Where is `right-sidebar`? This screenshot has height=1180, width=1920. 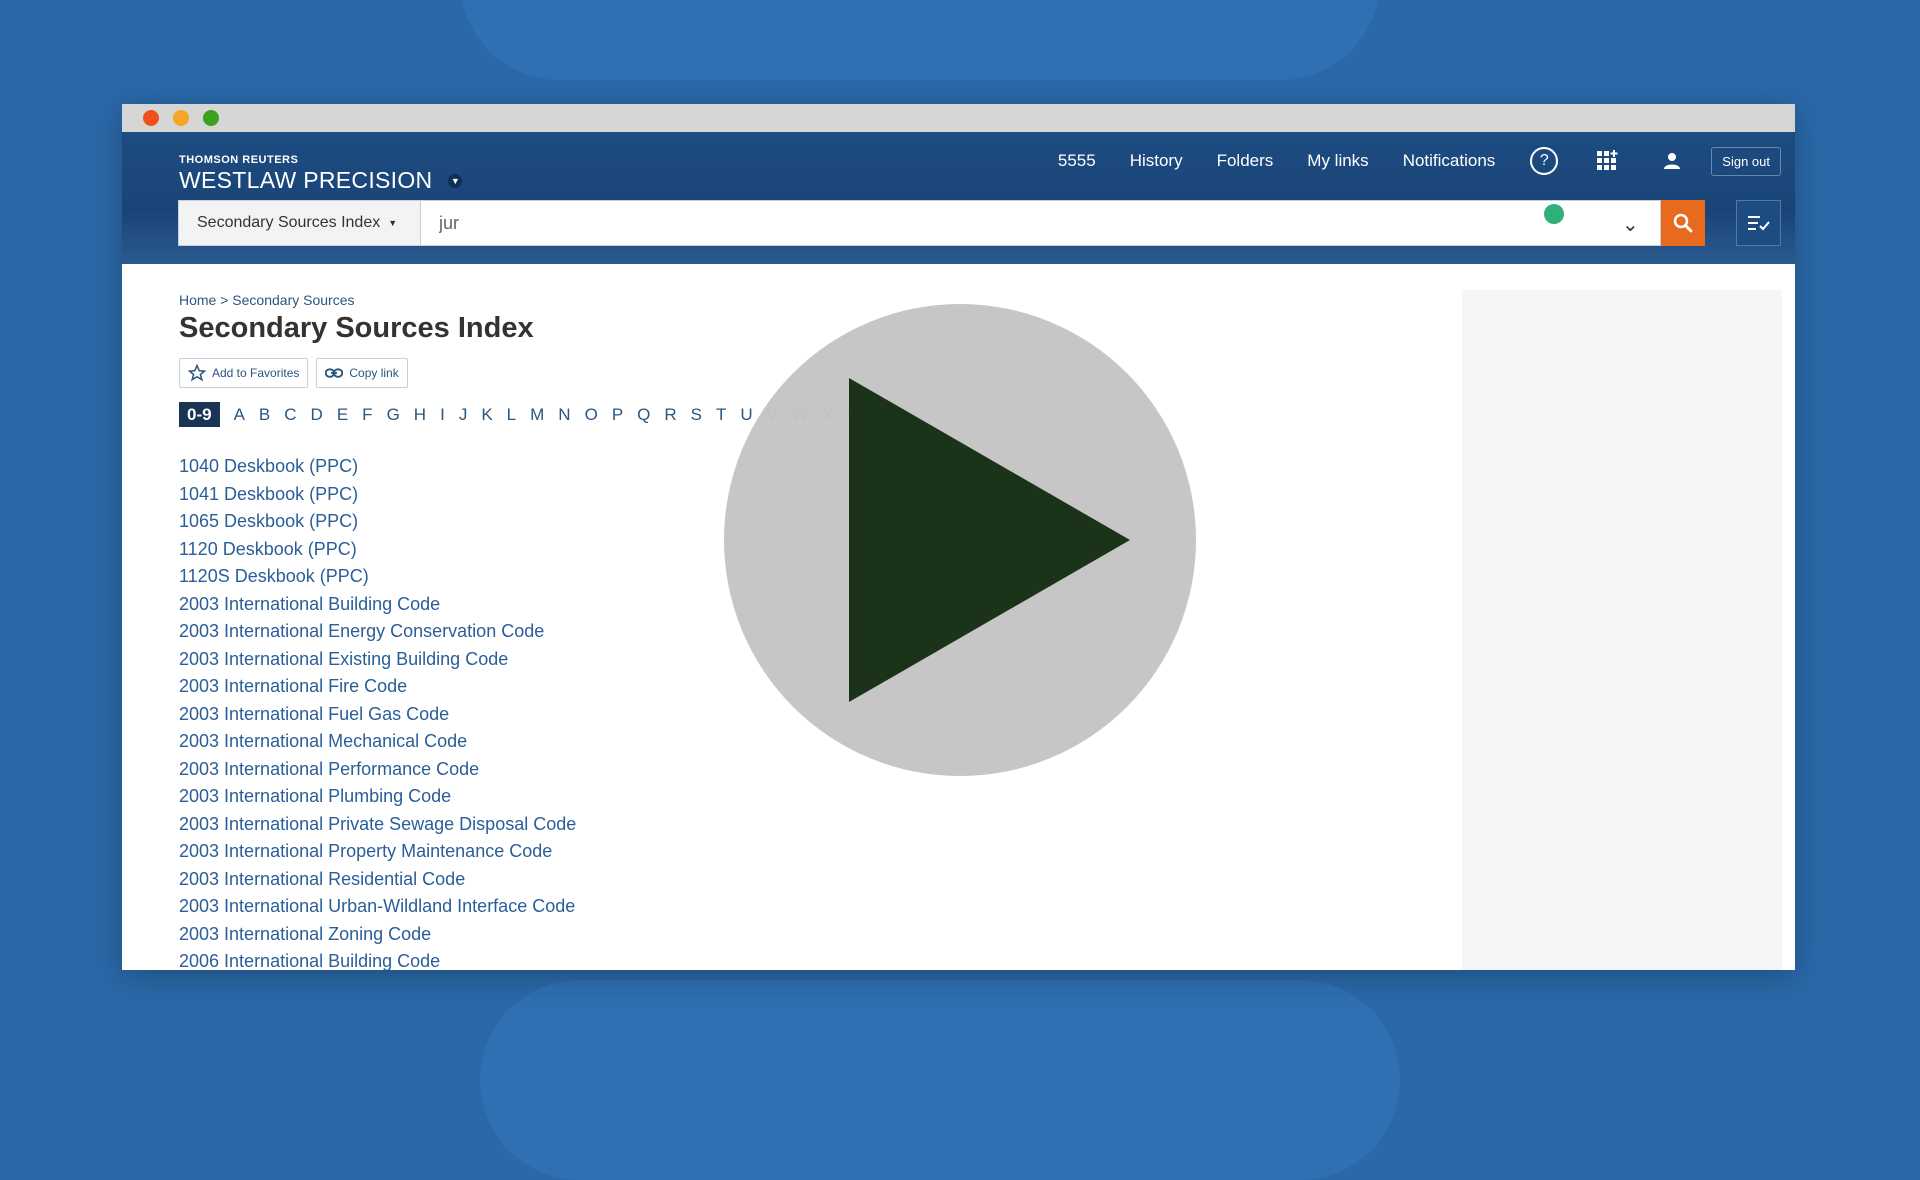
right-sidebar is located at coordinates (1622, 630).